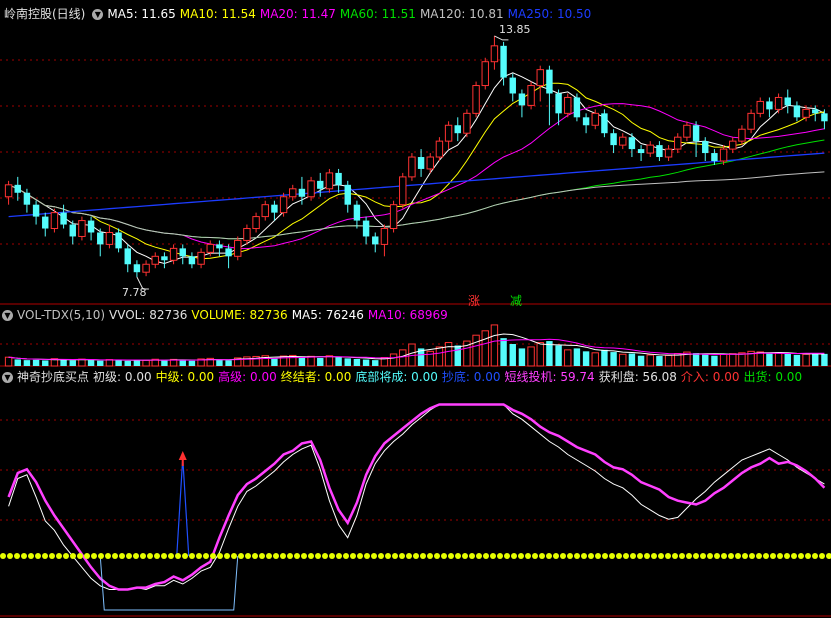 Image resolution: width=831 pixels, height=618 pixels. What do you see at coordinates (217, 14) in the screenshot?
I see `ma10-label: MA10: 11.54` at bounding box center [217, 14].